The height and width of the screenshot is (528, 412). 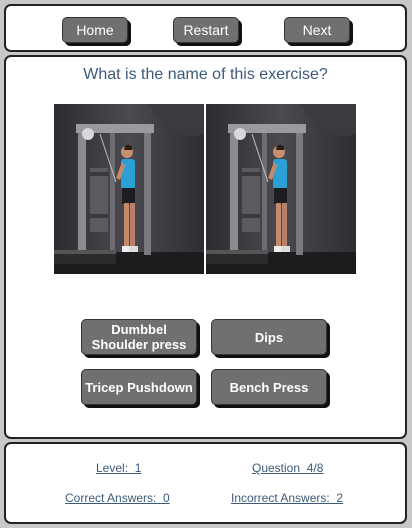 I want to click on question-text: What is the name of this exercise?, so click(x=205, y=74).